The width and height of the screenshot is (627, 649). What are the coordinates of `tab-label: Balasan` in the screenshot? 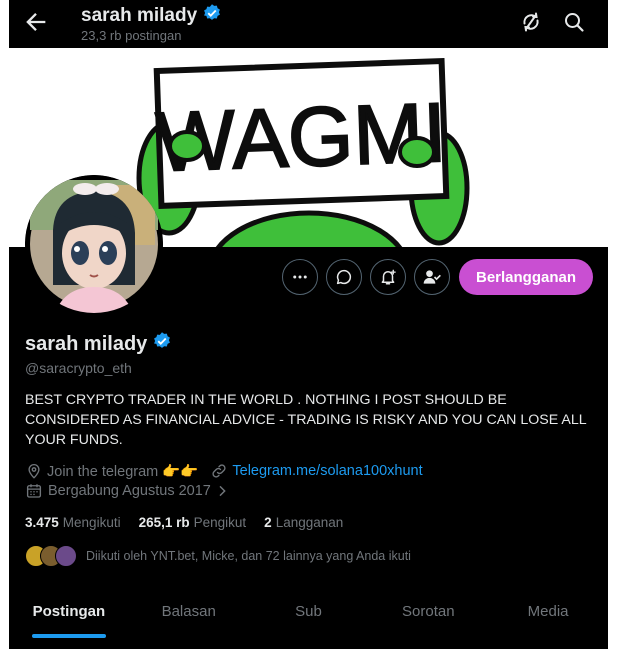 It's located at (188, 611).